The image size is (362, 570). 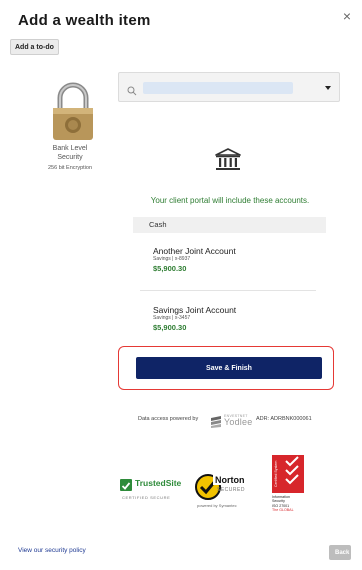 What do you see at coordinates (70, 148) in the screenshot?
I see `security-label-line1: Bank Level` at bounding box center [70, 148].